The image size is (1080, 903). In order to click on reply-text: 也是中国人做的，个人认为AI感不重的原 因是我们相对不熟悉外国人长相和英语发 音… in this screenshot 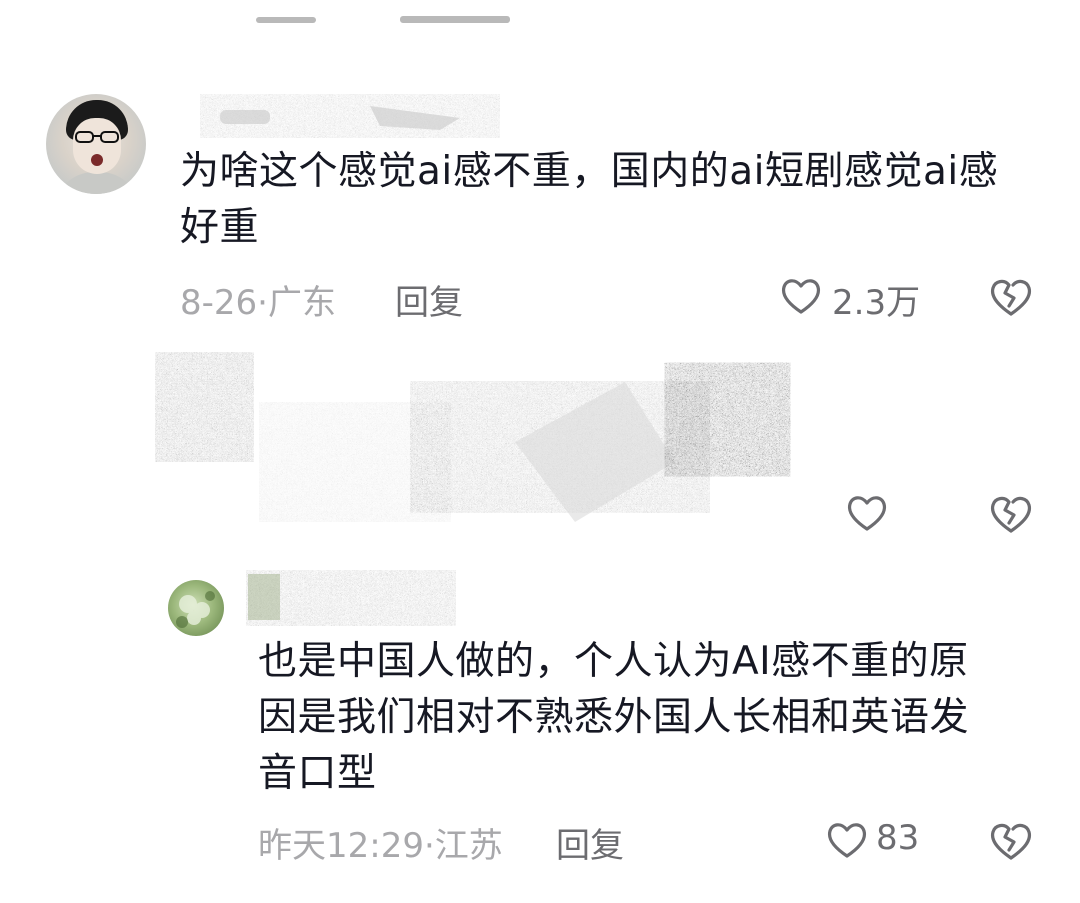, I will do `click(658, 718)`.